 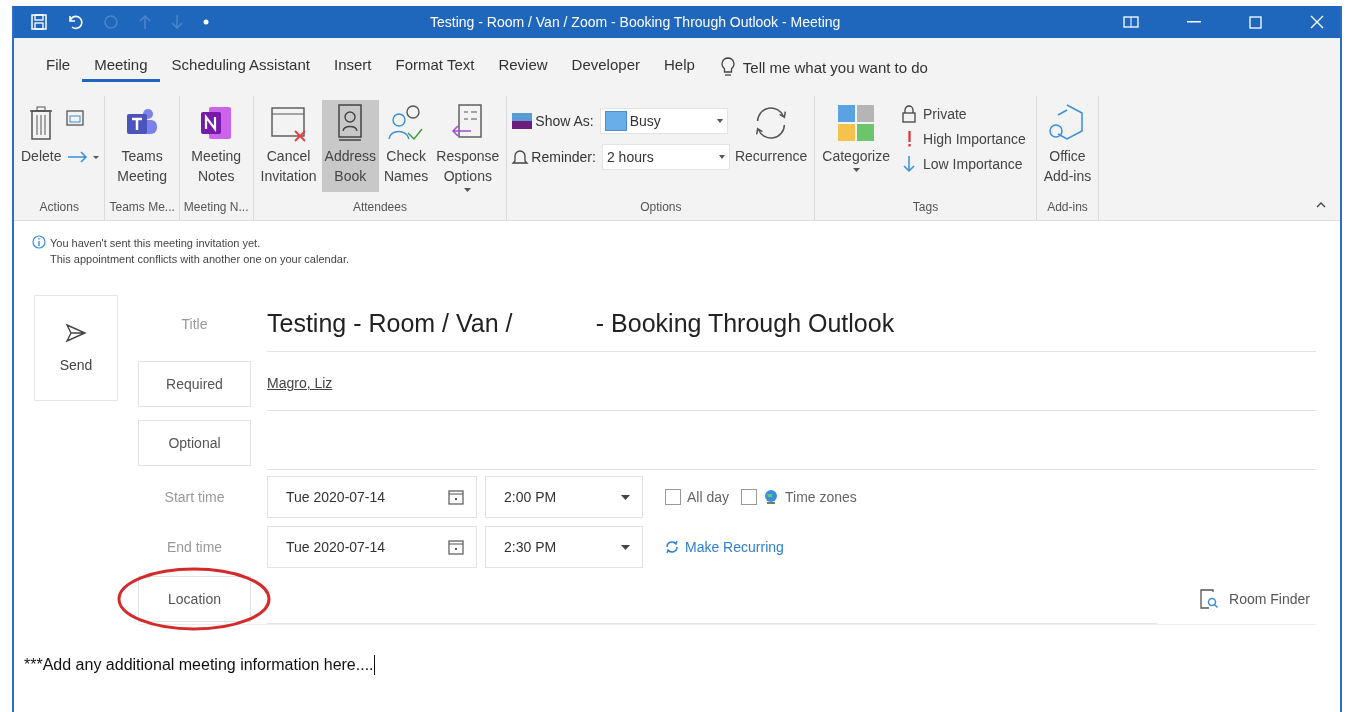 What do you see at coordinates (194, 442) in the screenshot?
I see `optional-button: Optional` at bounding box center [194, 442].